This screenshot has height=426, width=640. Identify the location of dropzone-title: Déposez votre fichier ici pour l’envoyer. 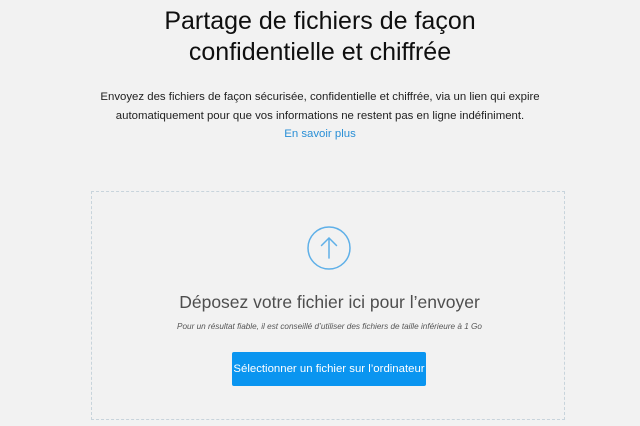
(329, 302).